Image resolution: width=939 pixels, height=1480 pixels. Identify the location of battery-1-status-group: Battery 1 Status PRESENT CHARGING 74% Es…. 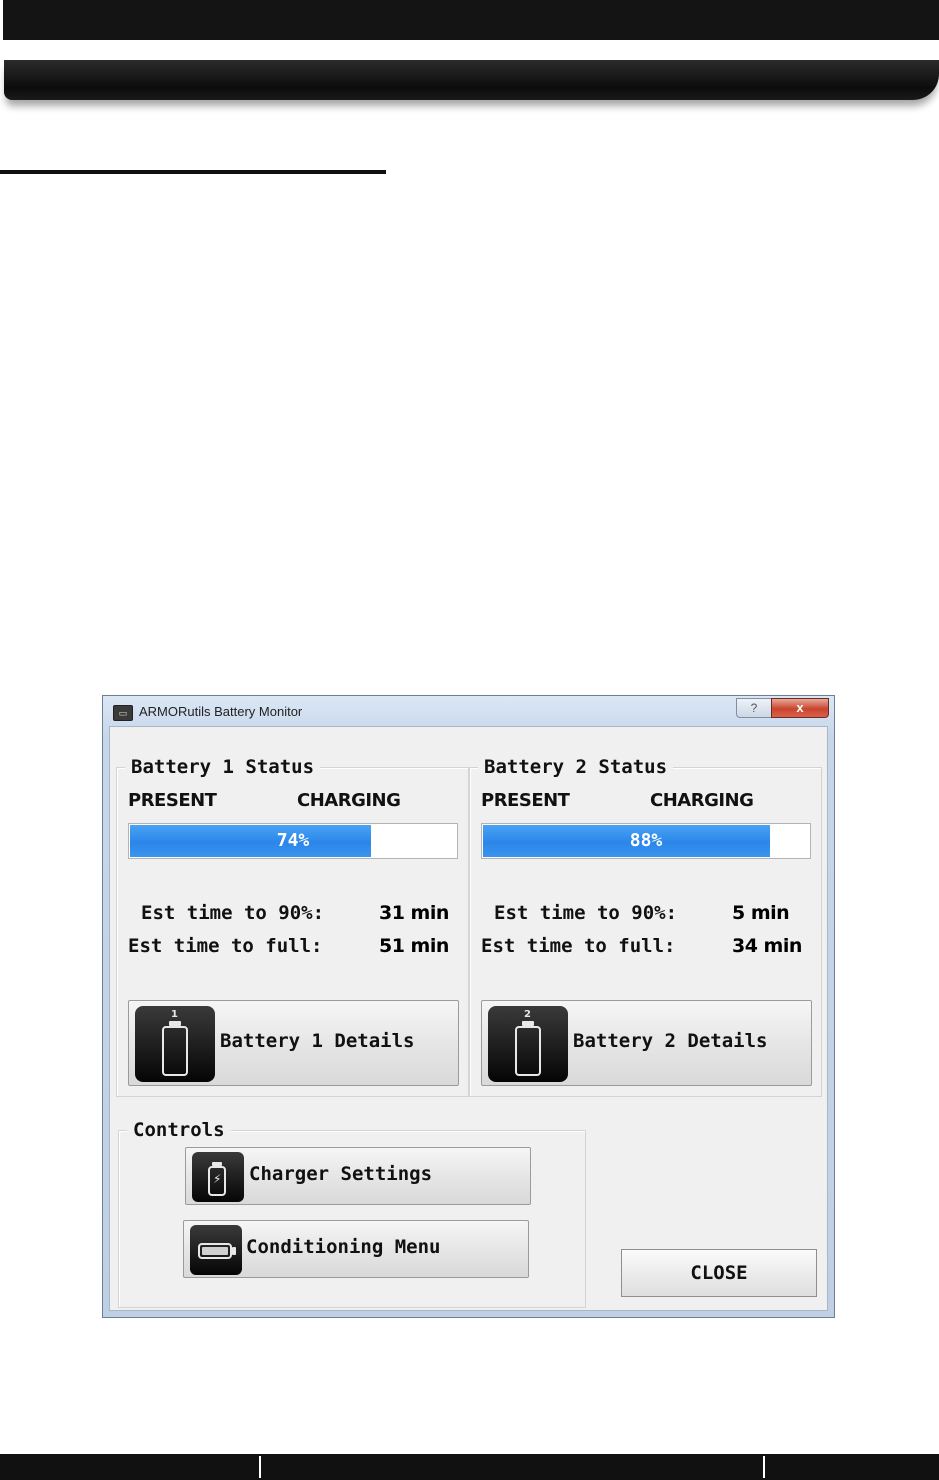
(292, 926).